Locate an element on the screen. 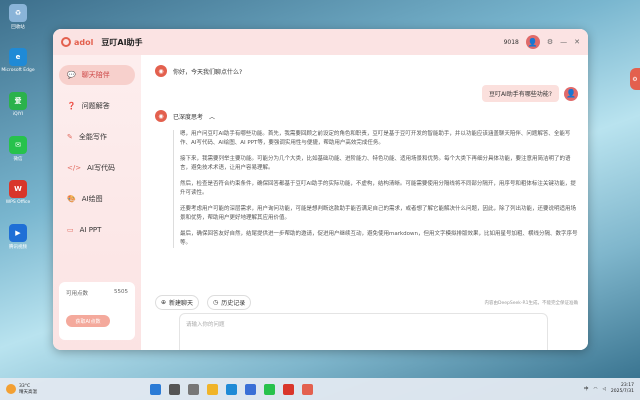 This screenshot has width=640, height=400. explorer-icon is located at coordinates (212, 389).